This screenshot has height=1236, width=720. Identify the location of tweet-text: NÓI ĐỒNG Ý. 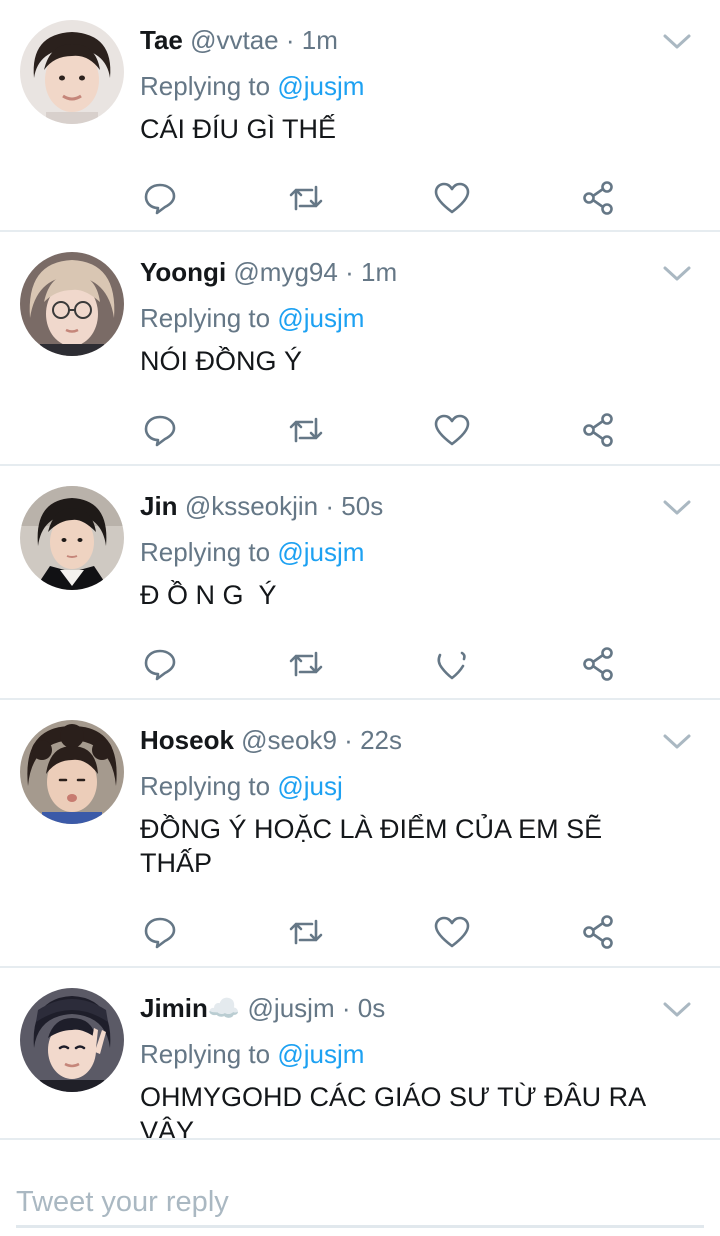
(221, 361).